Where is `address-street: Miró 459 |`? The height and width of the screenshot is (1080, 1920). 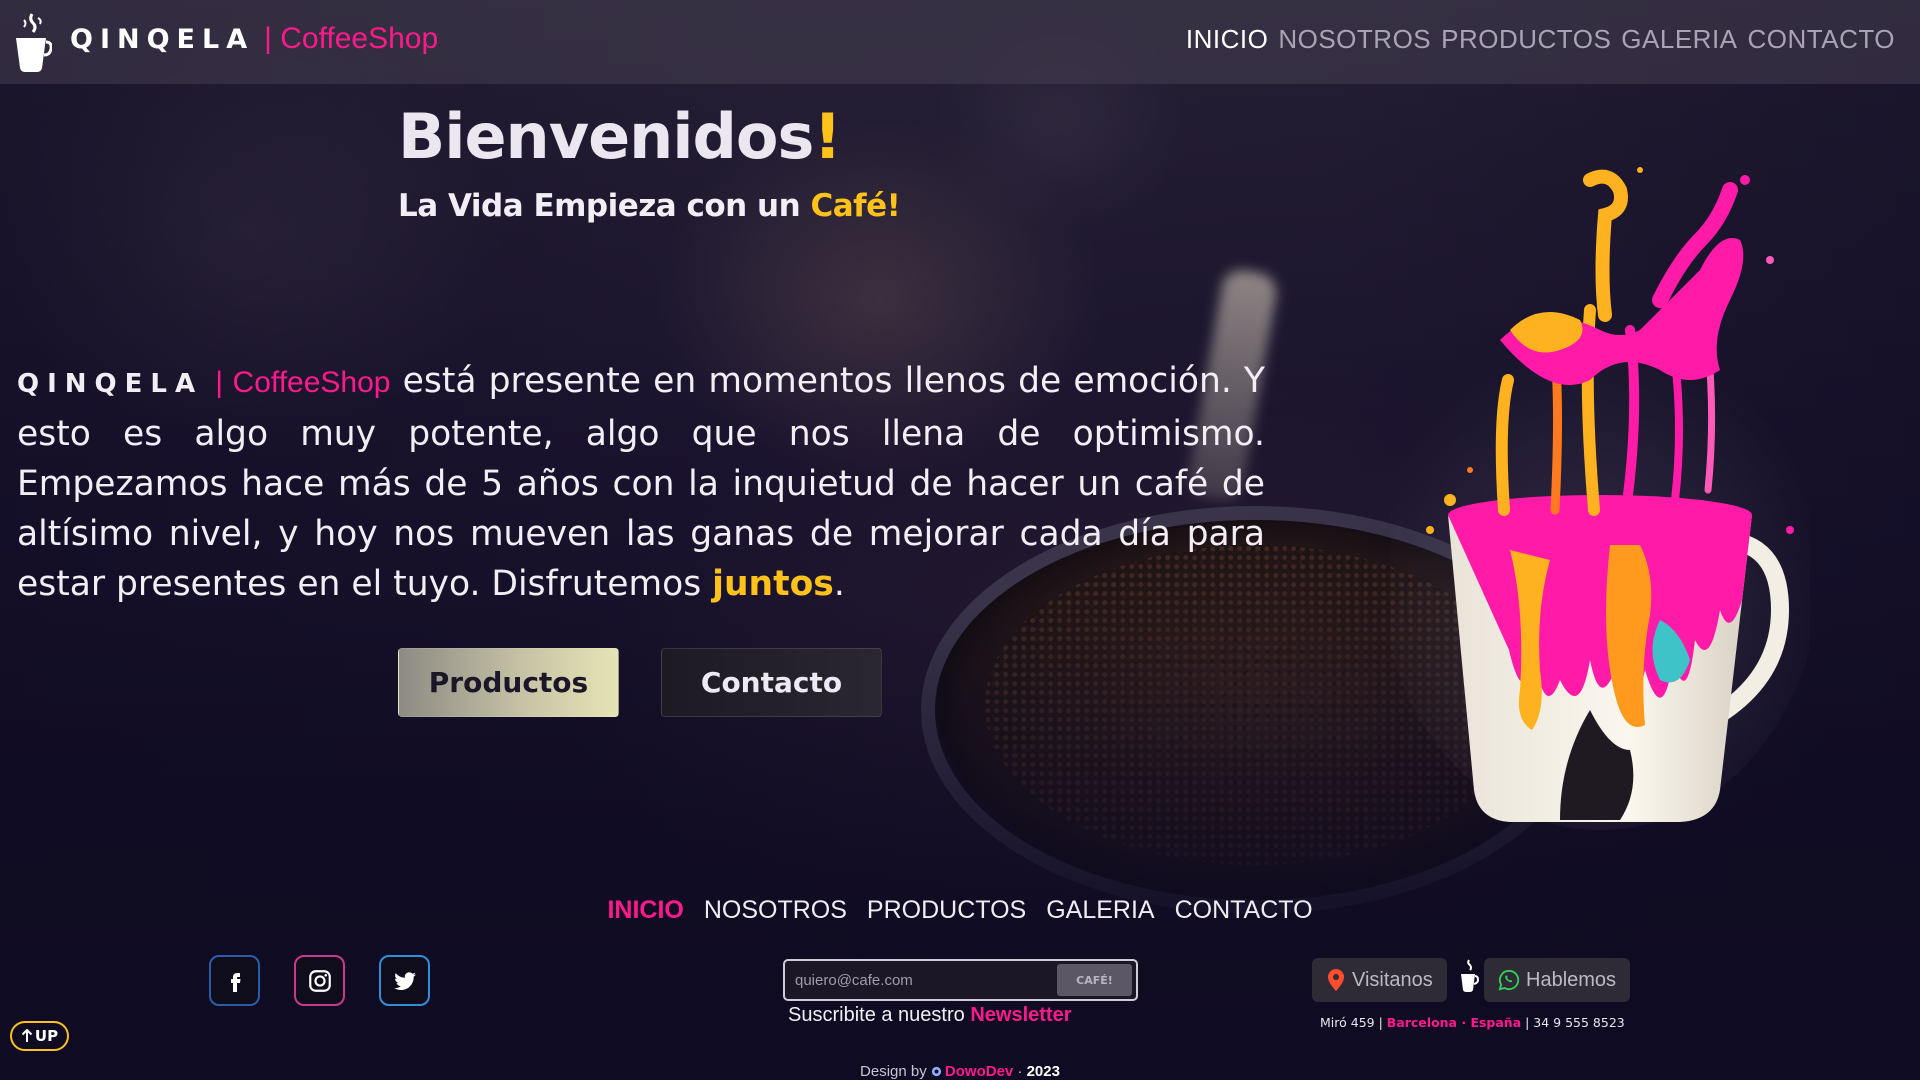 address-street: Miró 459 | is located at coordinates (1353, 1022).